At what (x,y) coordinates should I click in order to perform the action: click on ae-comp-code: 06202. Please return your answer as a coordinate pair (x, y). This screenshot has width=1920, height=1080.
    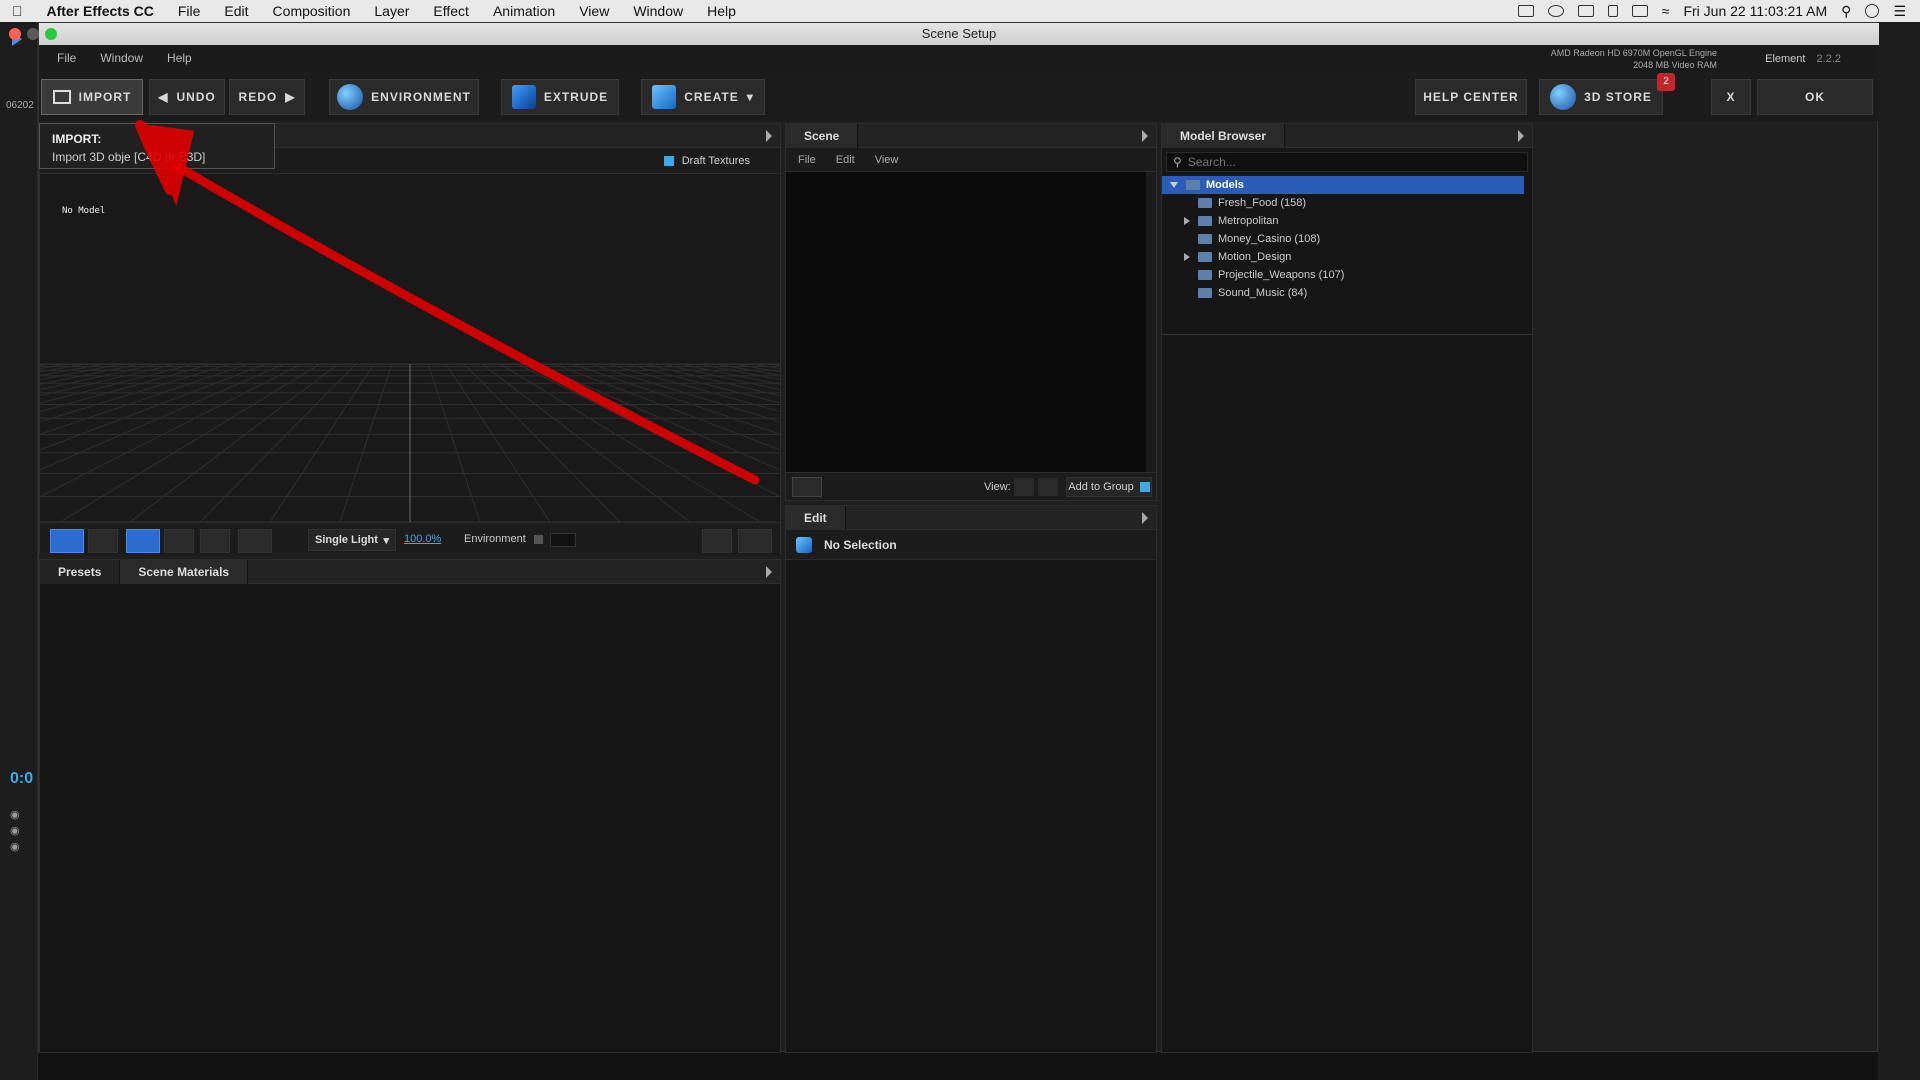
    Looking at the image, I should click on (20, 105).